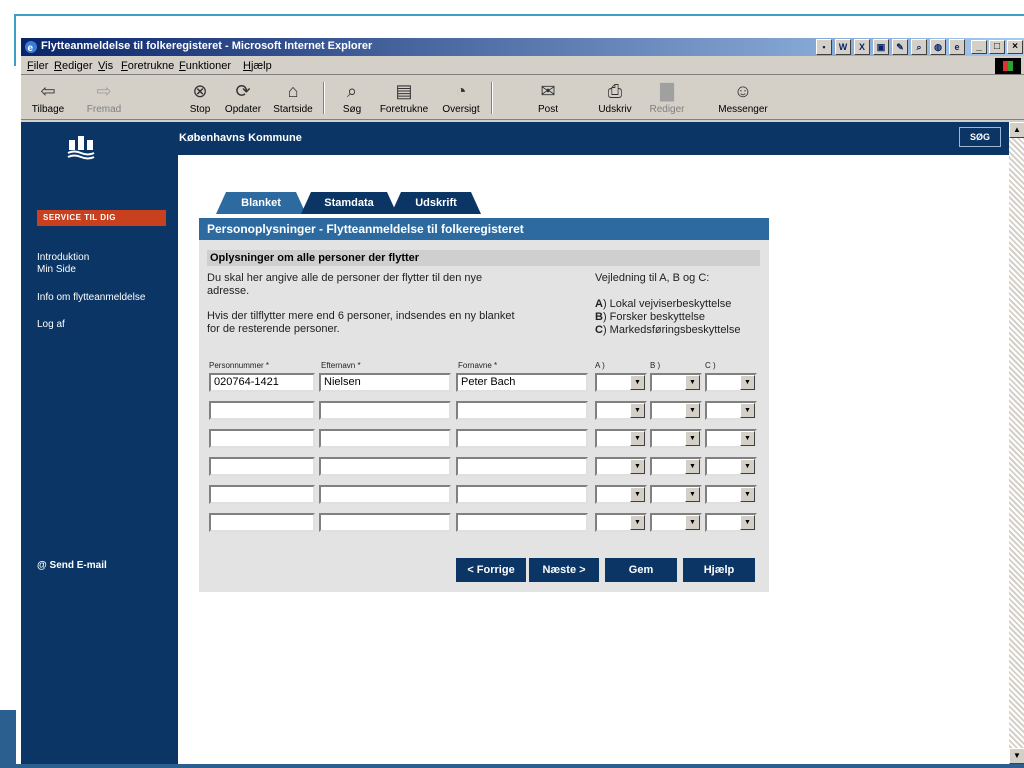 Image resolution: width=1024 pixels, height=768 pixels. I want to click on nav-log-off: Log af, so click(51, 324).